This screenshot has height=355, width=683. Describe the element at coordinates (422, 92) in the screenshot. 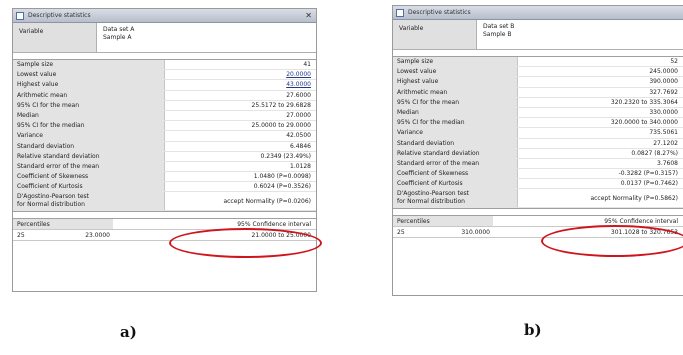

I see `stat-label-text: Arithmetic mean` at that location.